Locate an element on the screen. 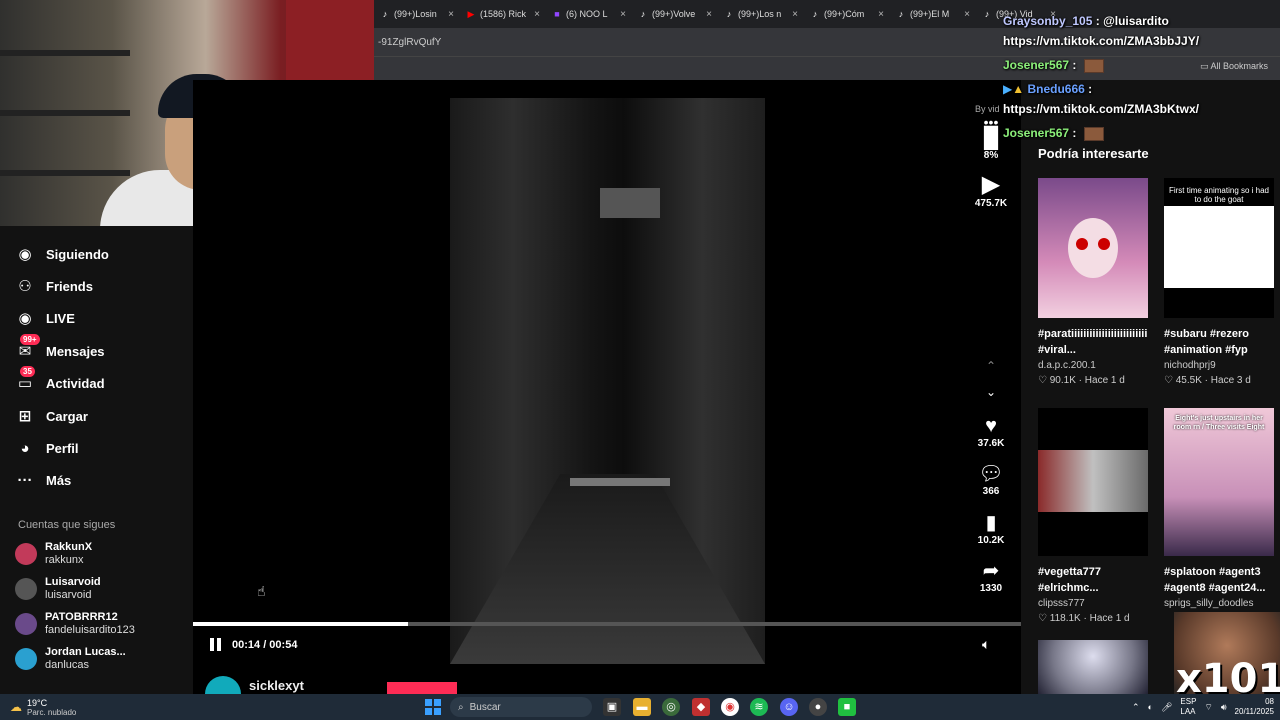 Image resolution: width=1280 pixels, height=720 pixels. sidebar-item-siguiendo: ◉ Siguiendo is located at coordinates (61, 254).